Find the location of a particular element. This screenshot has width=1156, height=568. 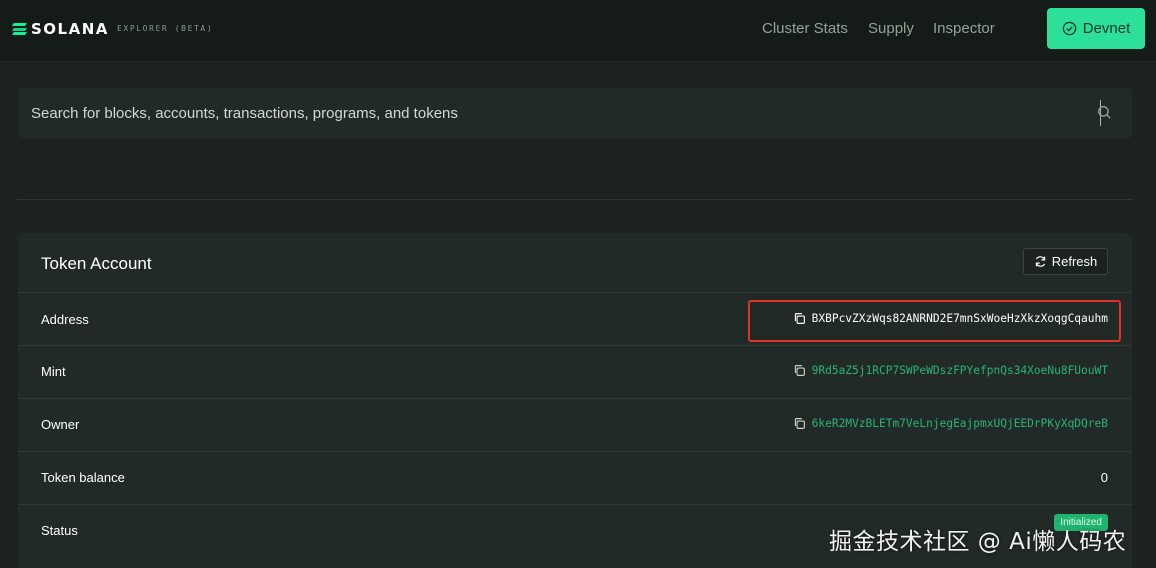

watermark-text: 掘金技术社区 @ Ai懒人码农 is located at coordinates (978, 542).